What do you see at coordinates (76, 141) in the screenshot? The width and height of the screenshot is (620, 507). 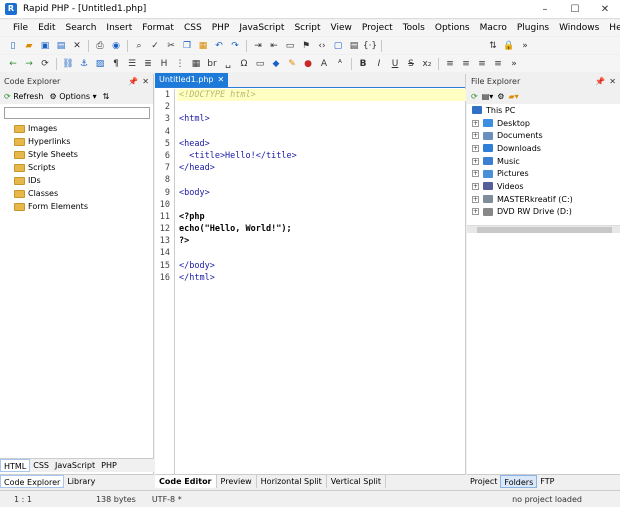 I see `tree-item-hyperlinks: Hyperlinks` at bounding box center [76, 141].